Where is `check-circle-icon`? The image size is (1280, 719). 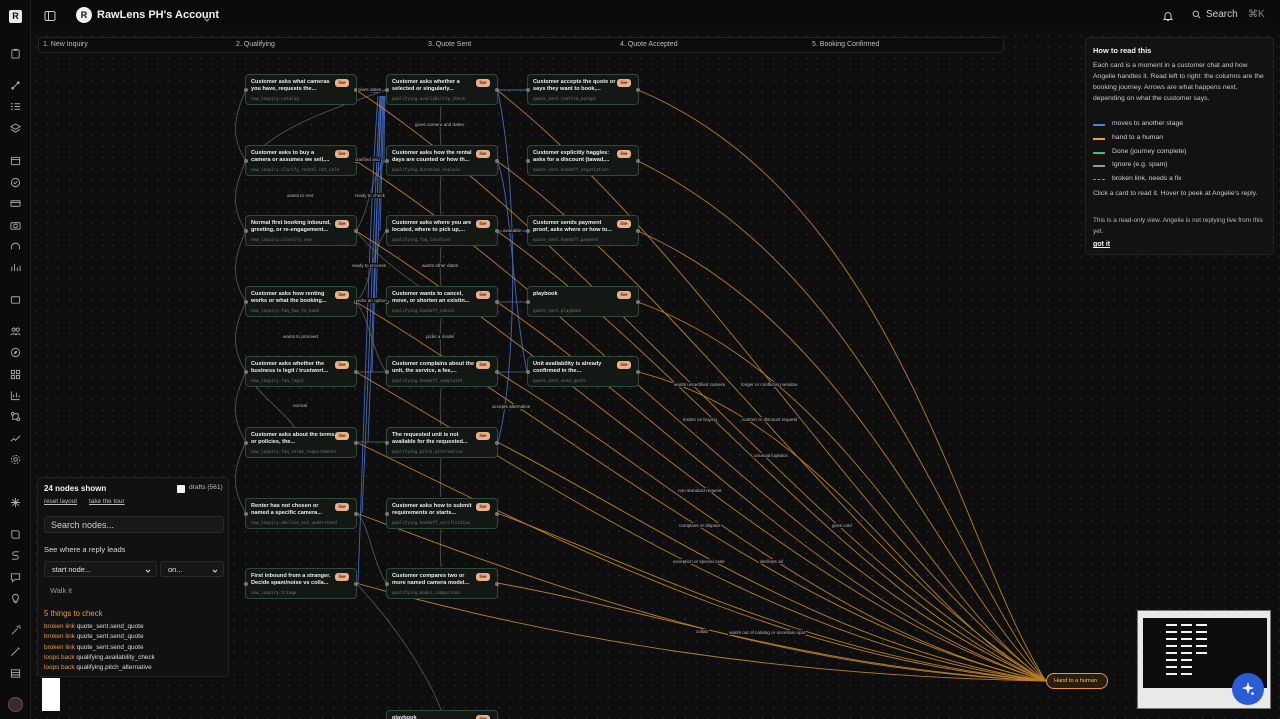
check-circle-icon is located at coordinates (15, 182).